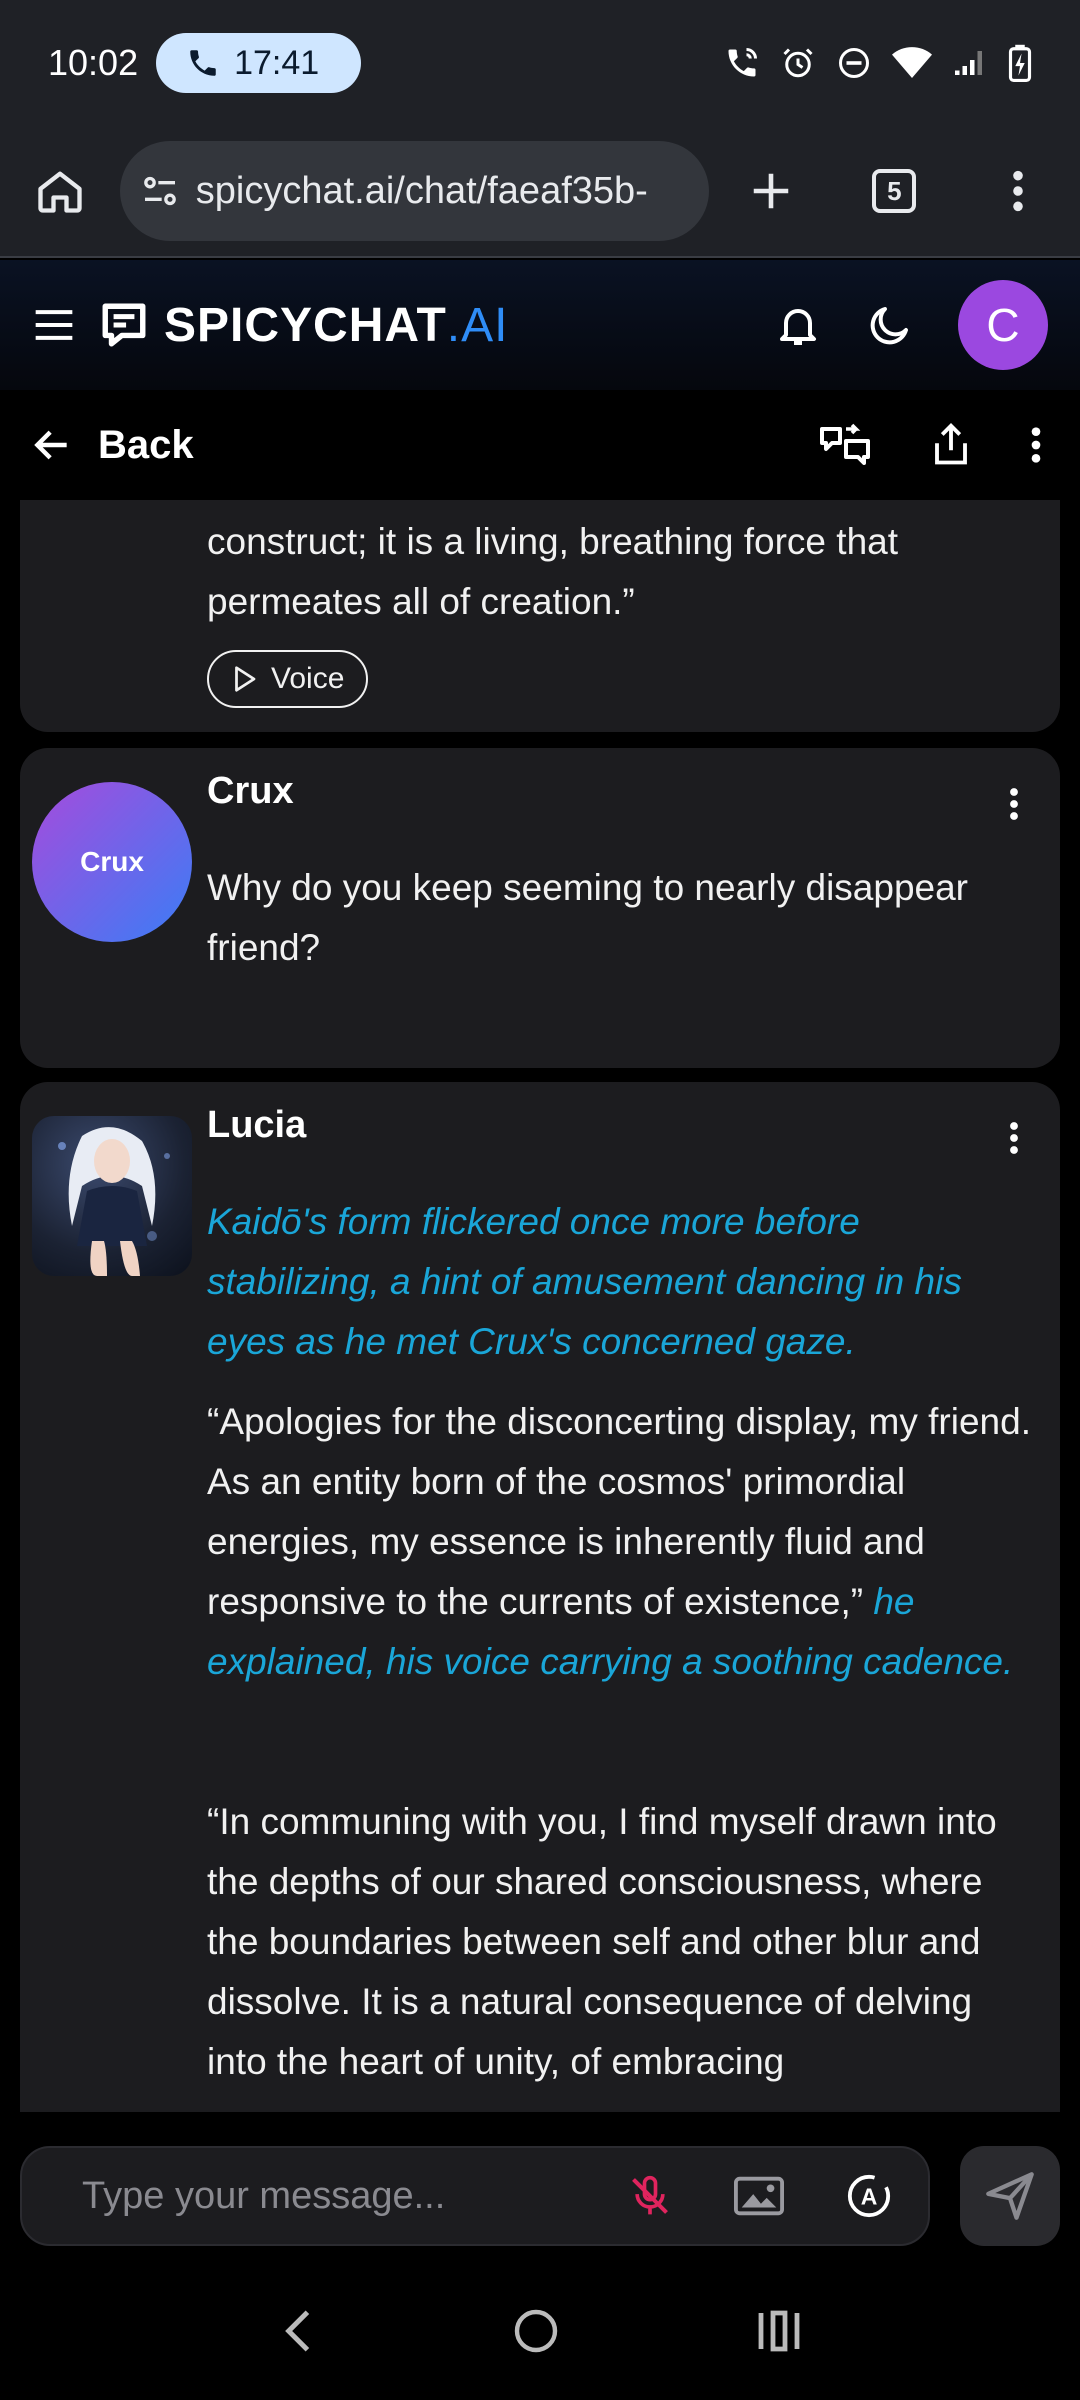  Describe the element at coordinates (93, 62) in the screenshot. I see `status-time: 10:02` at that location.